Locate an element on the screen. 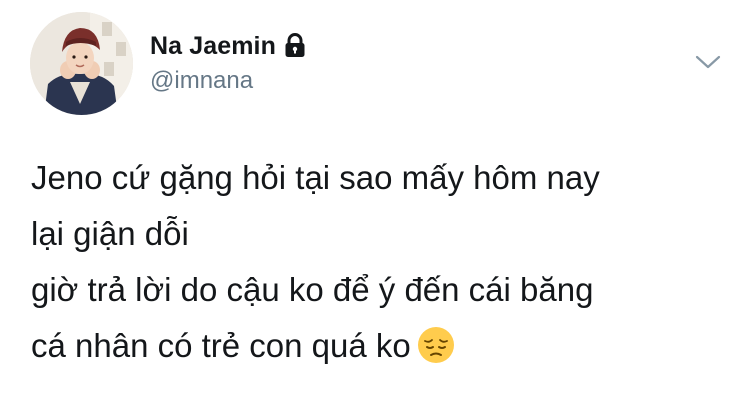 The width and height of the screenshot is (750, 403). handle: @imnana is located at coordinates (201, 81).